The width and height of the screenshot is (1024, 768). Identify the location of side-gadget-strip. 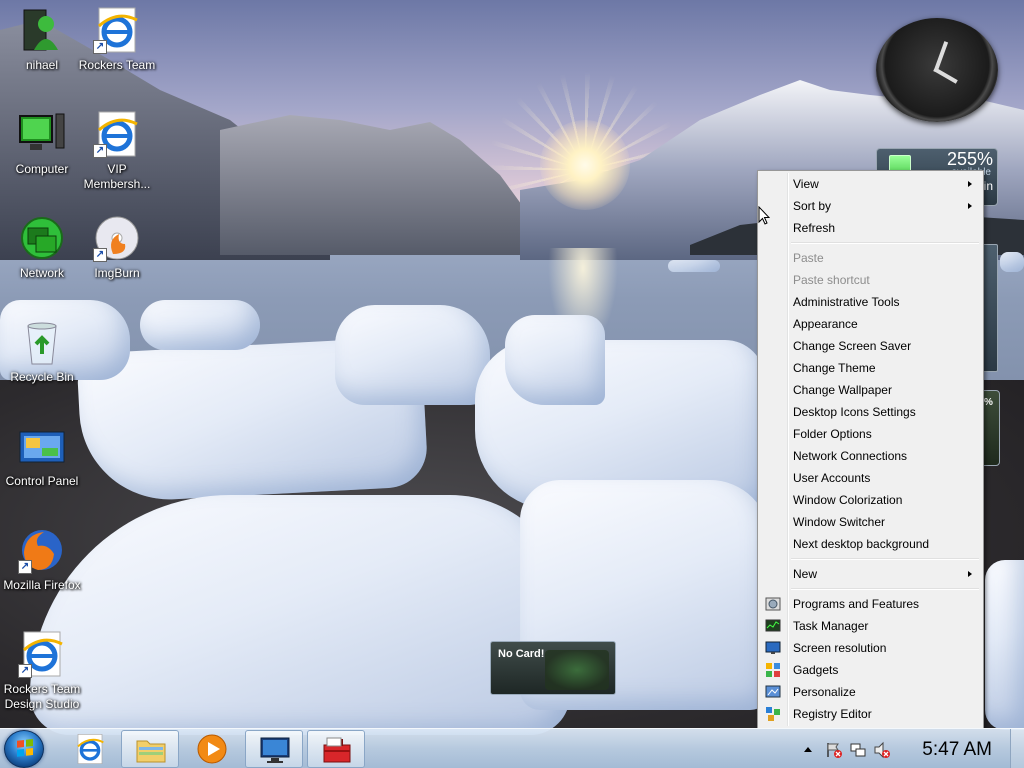
(990, 308).